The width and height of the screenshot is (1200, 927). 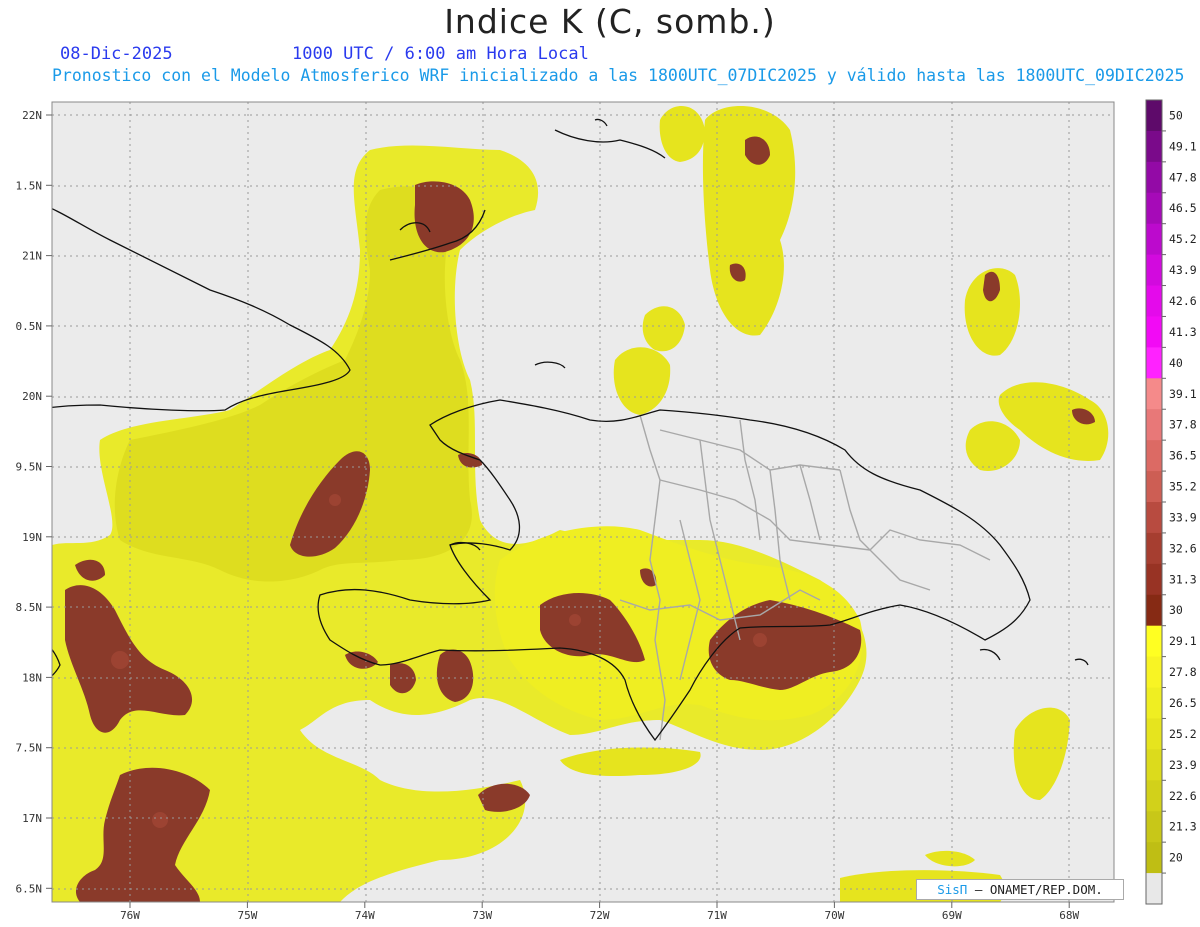 I want to click on colorbar-label: 50, so click(x=1176, y=115).